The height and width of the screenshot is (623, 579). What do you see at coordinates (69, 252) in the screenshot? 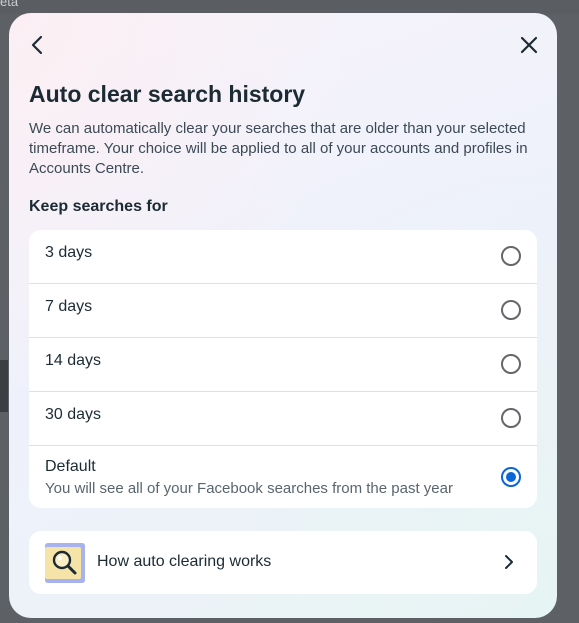
I see `option-label: 3 days` at bounding box center [69, 252].